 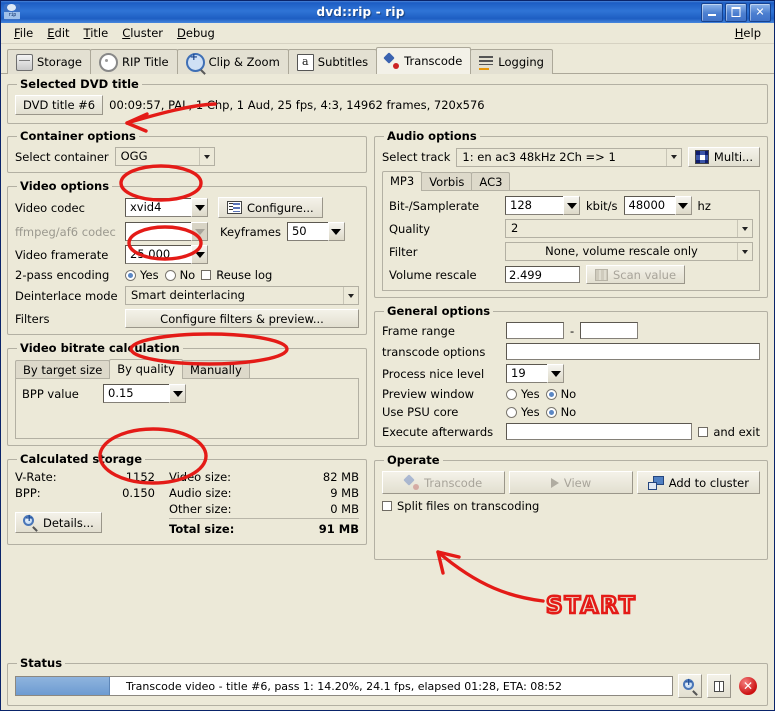 What do you see at coordinates (568, 394) in the screenshot?
I see `preview-no-label: No` at bounding box center [568, 394].